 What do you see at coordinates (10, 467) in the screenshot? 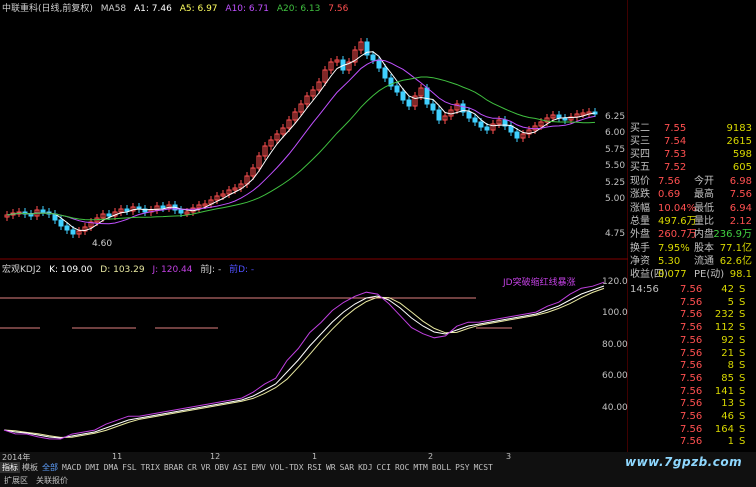
I see `tab-指标: 指标` at bounding box center [10, 467].